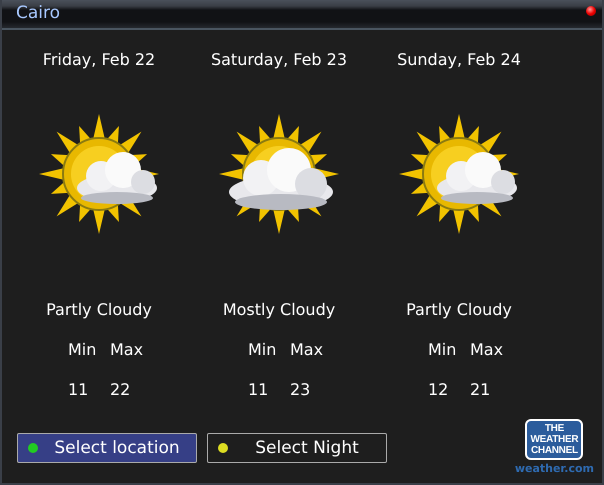  Describe the element at coordinates (279, 310) in the screenshot. I see `condition-text: Mostly Cloudy` at that location.